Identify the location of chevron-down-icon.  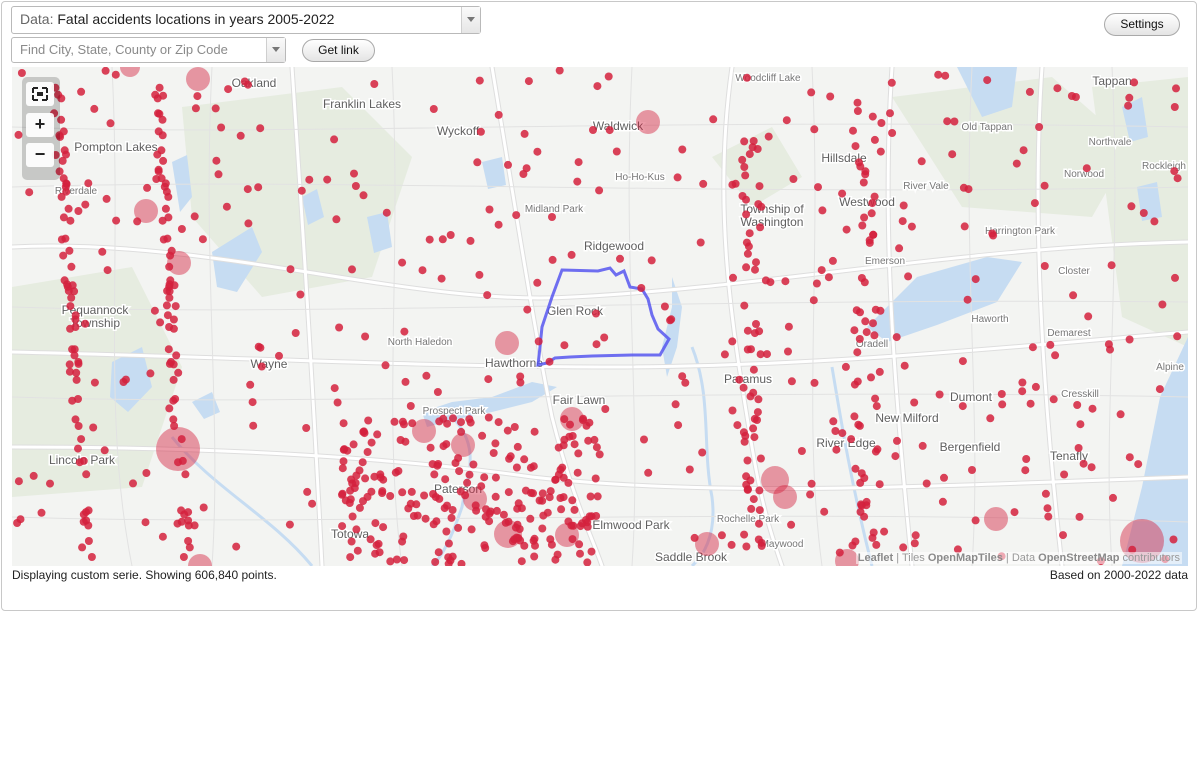
(470, 20).